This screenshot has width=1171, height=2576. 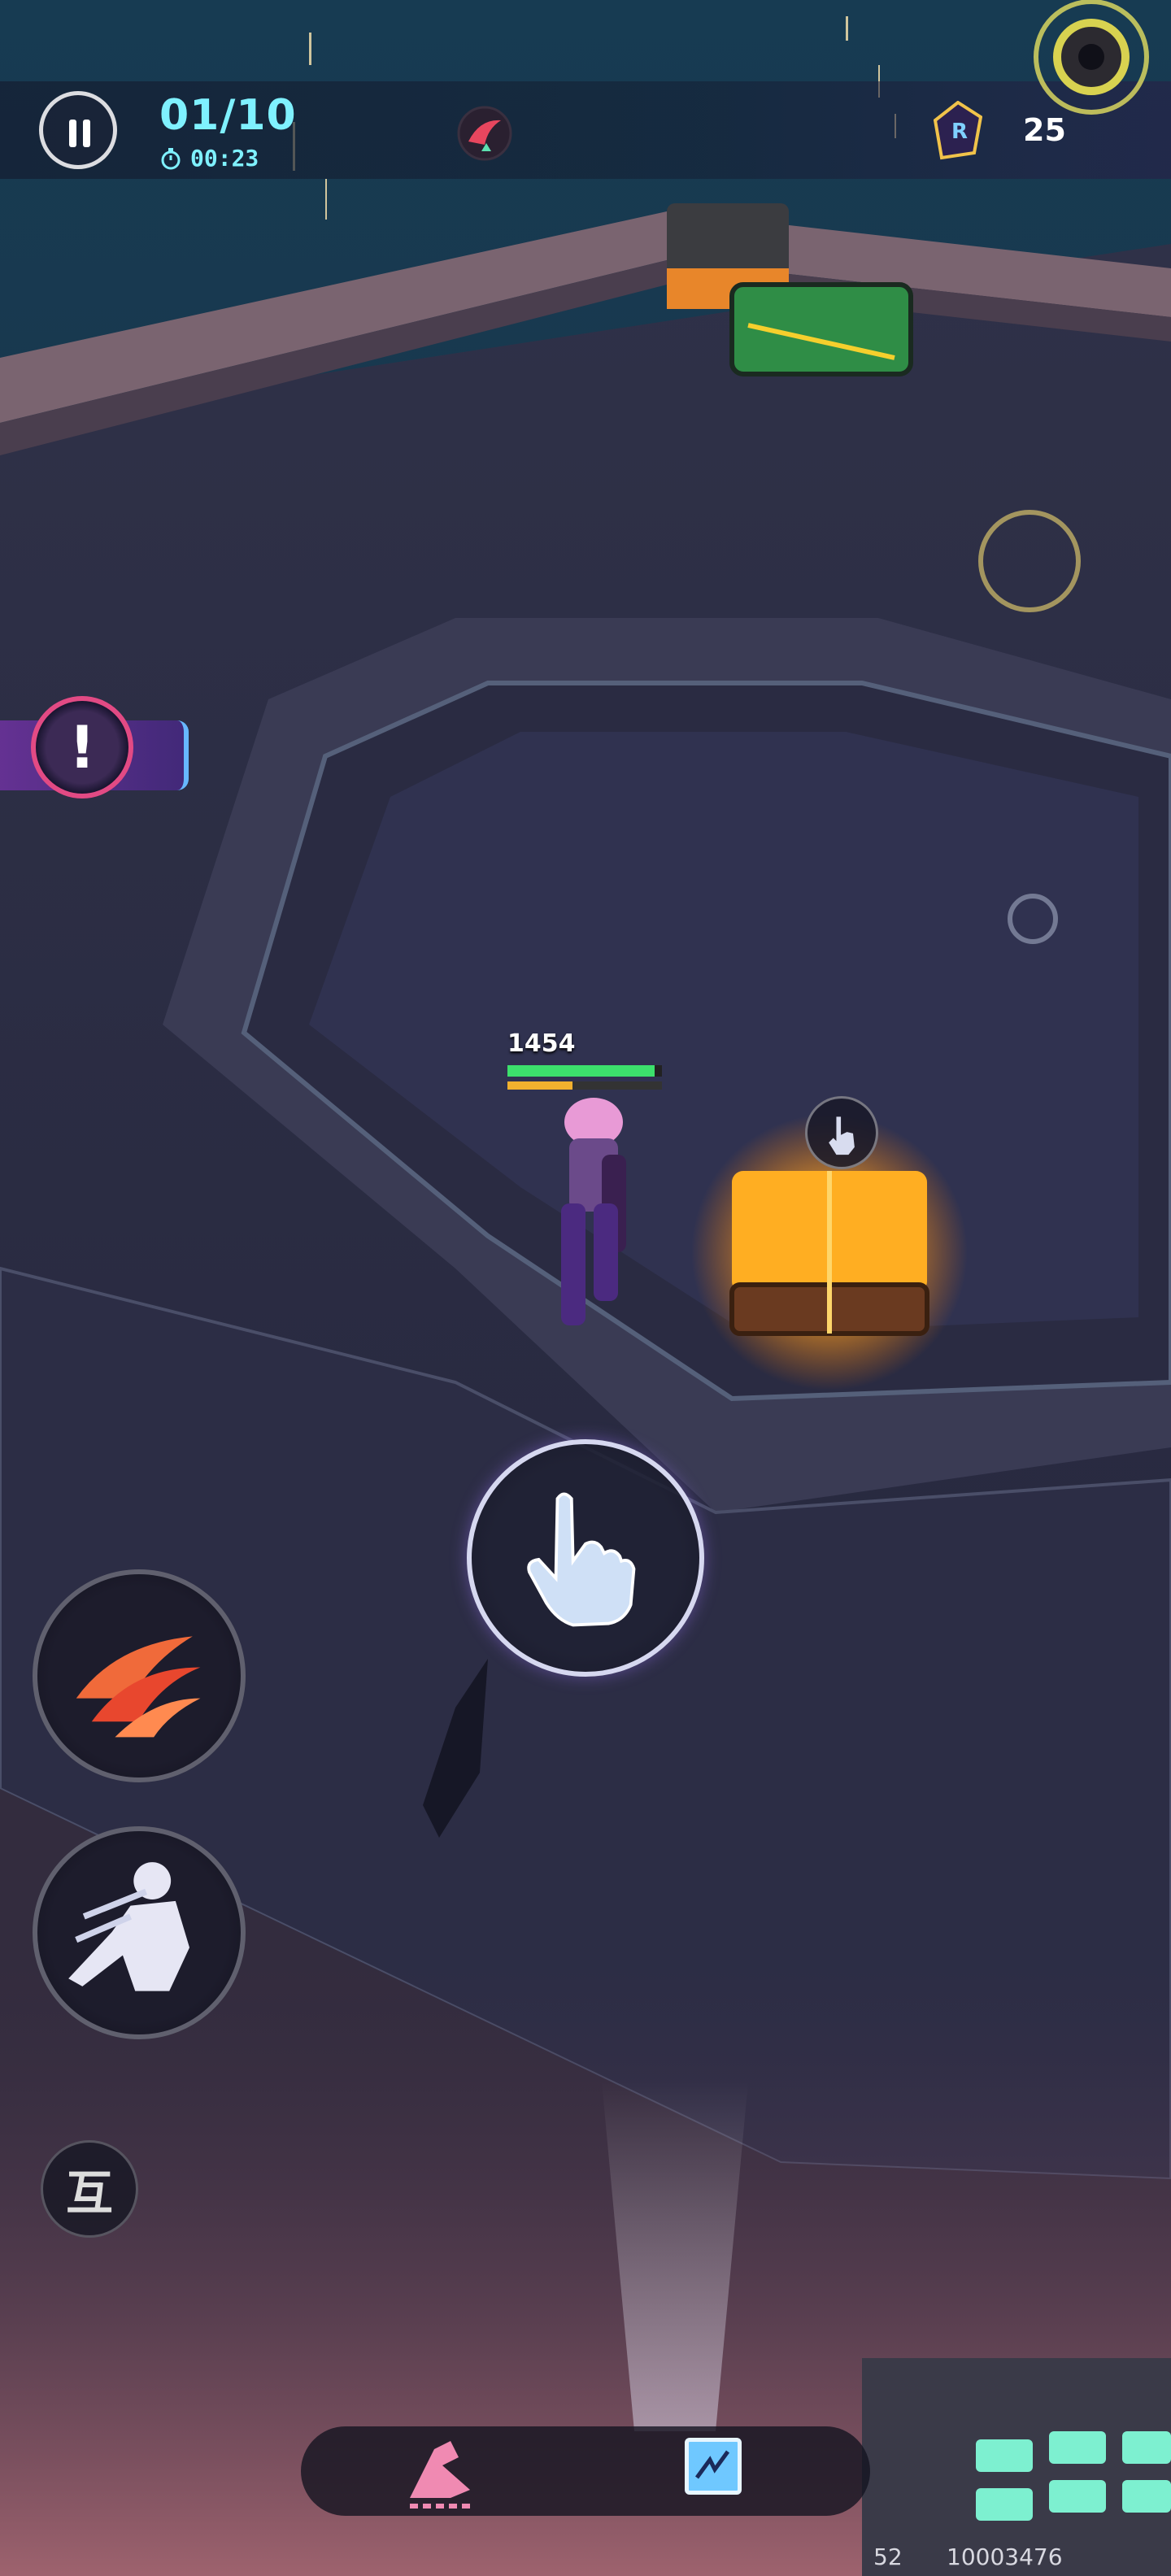 What do you see at coordinates (139, 1687) in the screenshot?
I see `claw-slash-icon` at bounding box center [139, 1687].